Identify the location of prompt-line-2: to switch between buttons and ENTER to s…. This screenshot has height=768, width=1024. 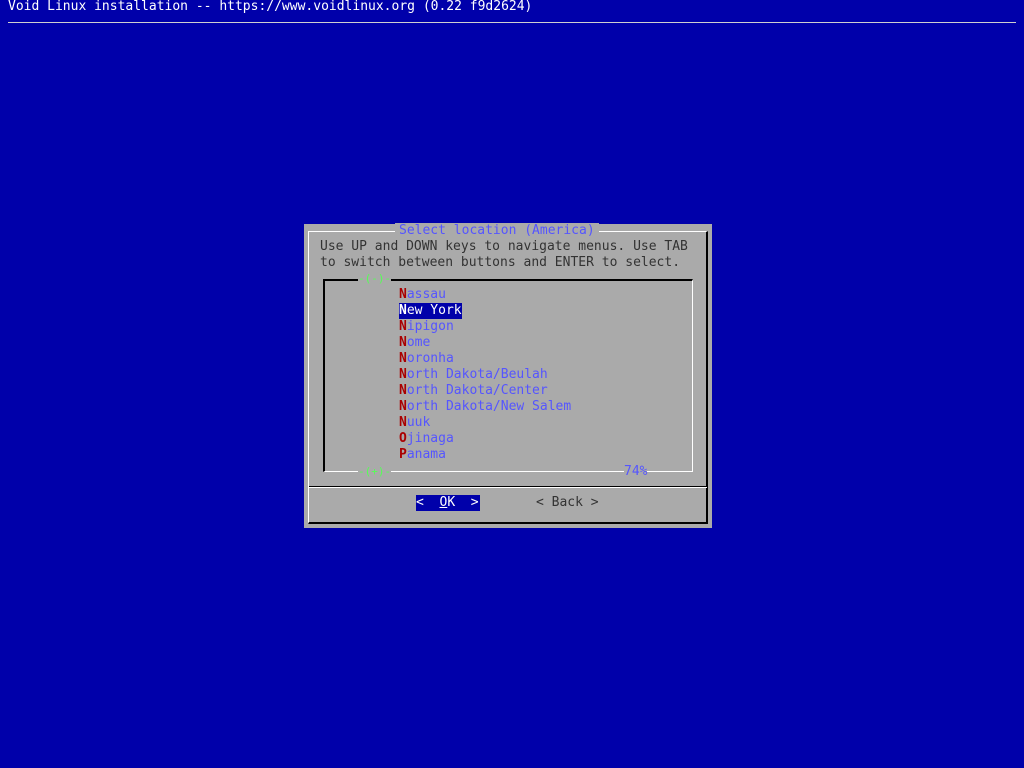
(500, 262).